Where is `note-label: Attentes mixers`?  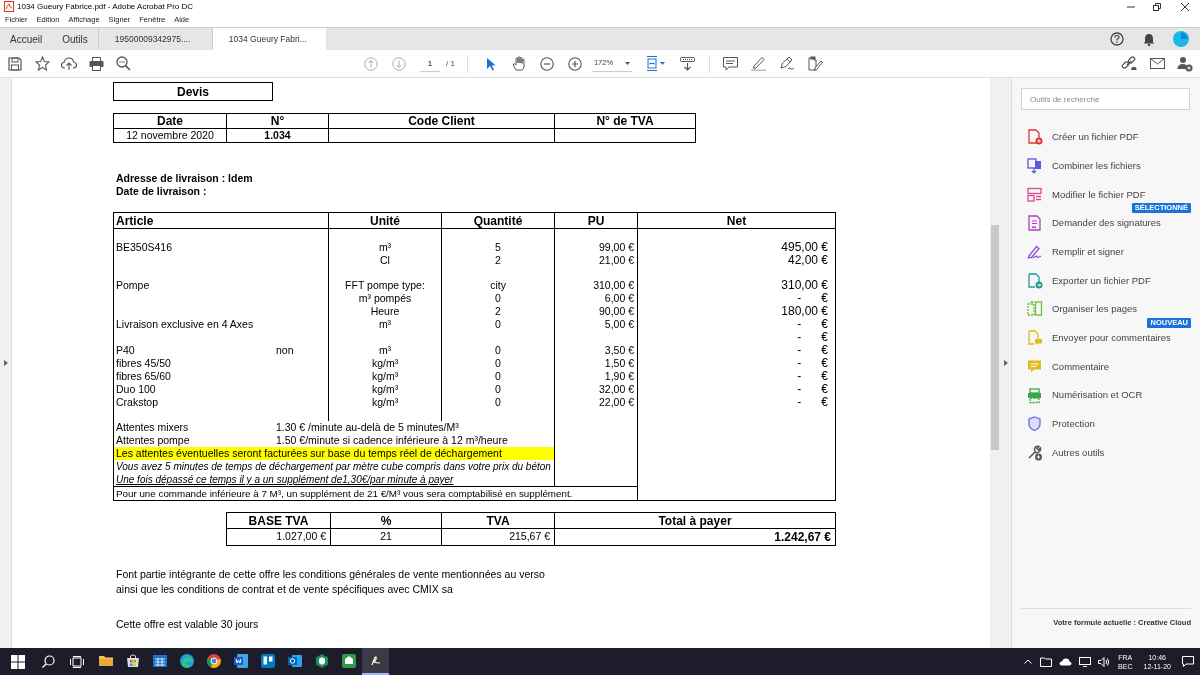 note-label: Attentes mixers is located at coordinates (153, 427).